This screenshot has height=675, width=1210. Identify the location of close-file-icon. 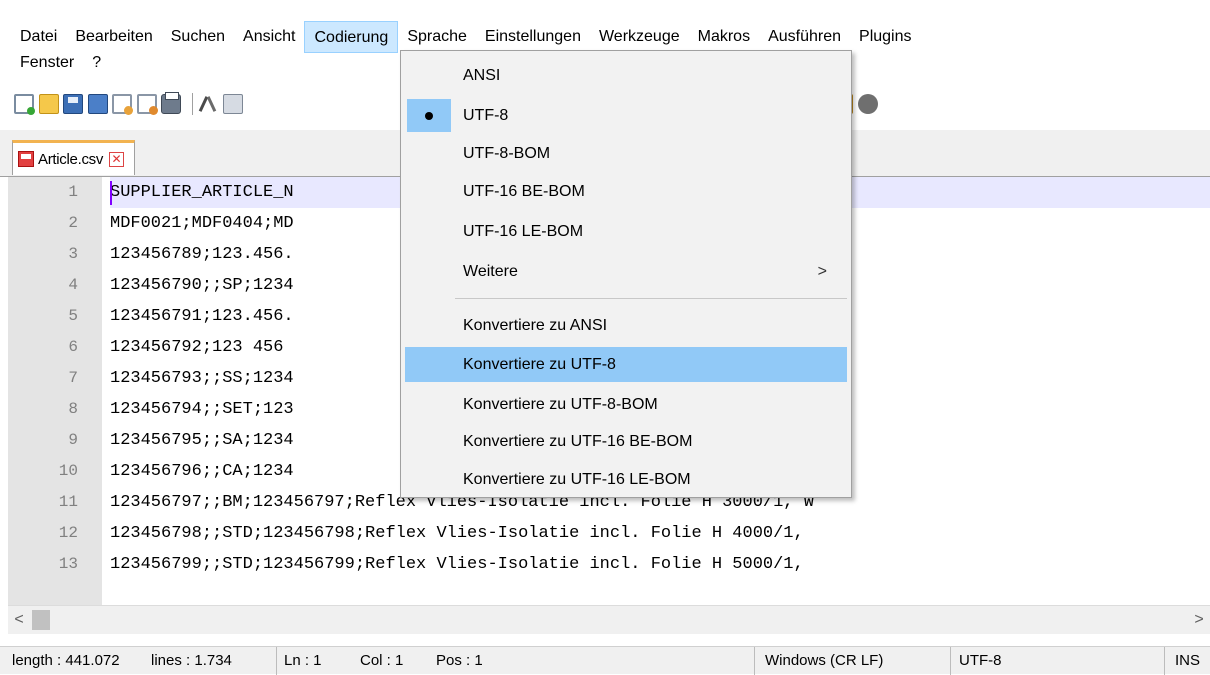
(122, 104).